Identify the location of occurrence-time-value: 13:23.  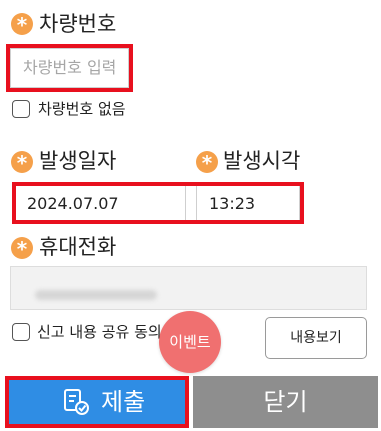
(232, 203).